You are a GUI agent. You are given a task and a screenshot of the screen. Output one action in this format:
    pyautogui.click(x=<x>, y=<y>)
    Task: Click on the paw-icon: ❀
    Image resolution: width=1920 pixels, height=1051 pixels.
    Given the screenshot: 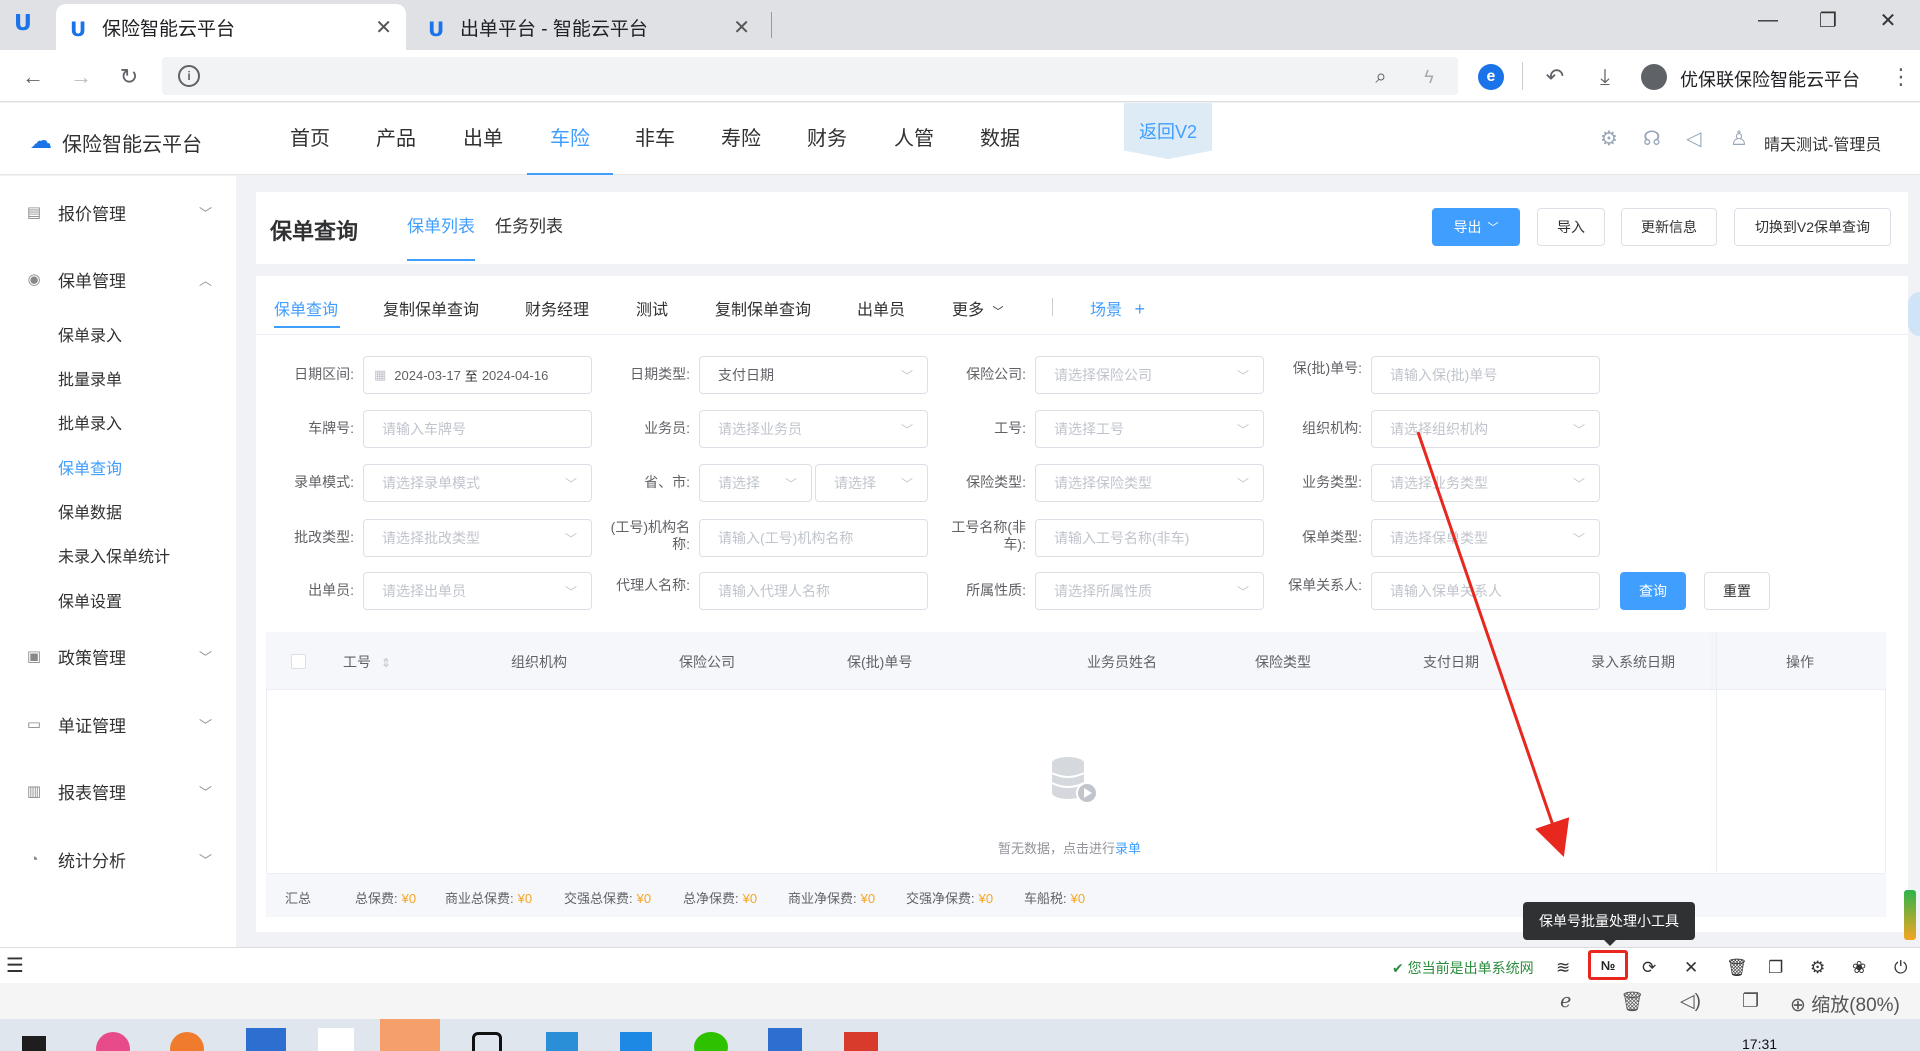 What is the action you would take?
    pyautogui.click(x=1859, y=968)
    